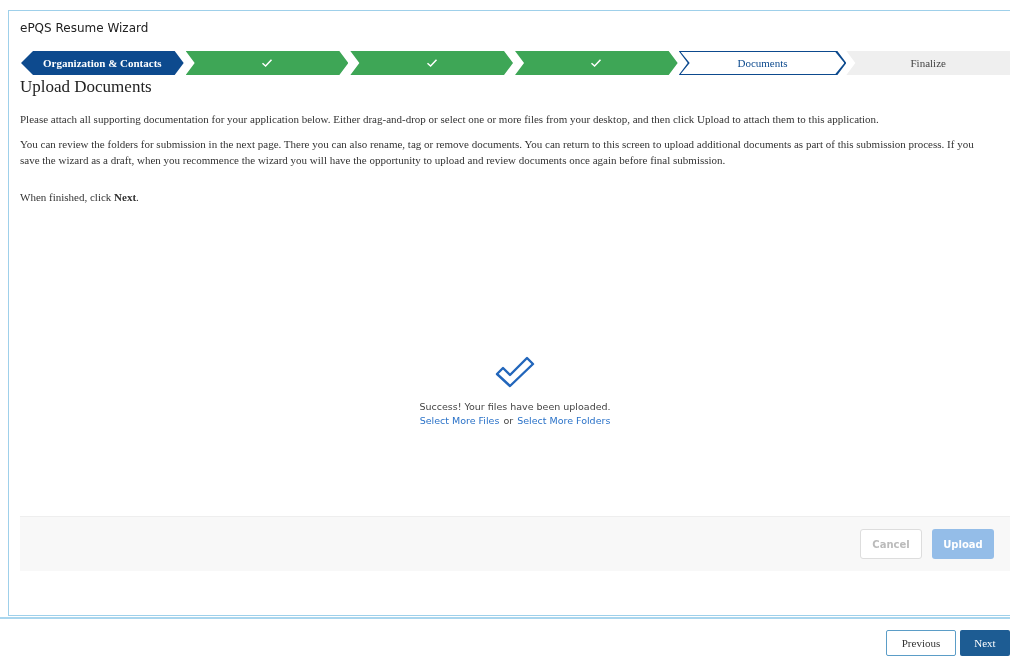 The width and height of the screenshot is (1010, 656). What do you see at coordinates (762, 63) in the screenshot?
I see `wizard-step: Documents` at bounding box center [762, 63].